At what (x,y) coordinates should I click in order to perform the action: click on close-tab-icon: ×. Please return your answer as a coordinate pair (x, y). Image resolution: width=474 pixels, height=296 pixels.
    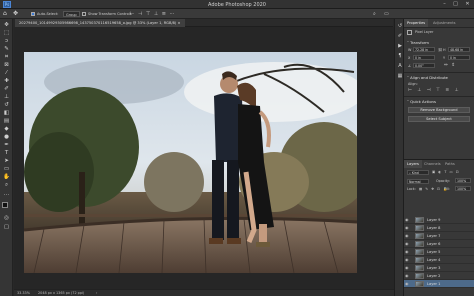
    Looking at the image, I should click on (179, 23).